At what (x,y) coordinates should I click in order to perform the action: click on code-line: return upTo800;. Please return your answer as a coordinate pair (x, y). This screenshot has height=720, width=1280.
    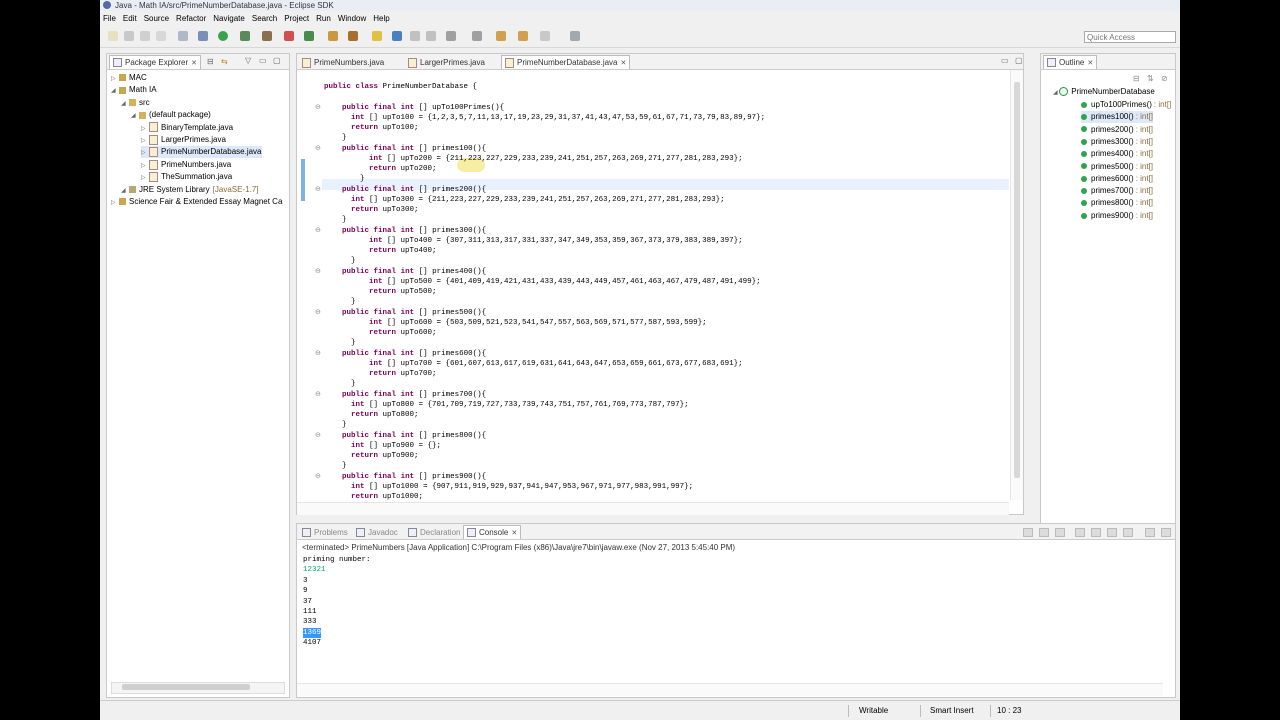
    Looking at the image, I should click on (371, 415).